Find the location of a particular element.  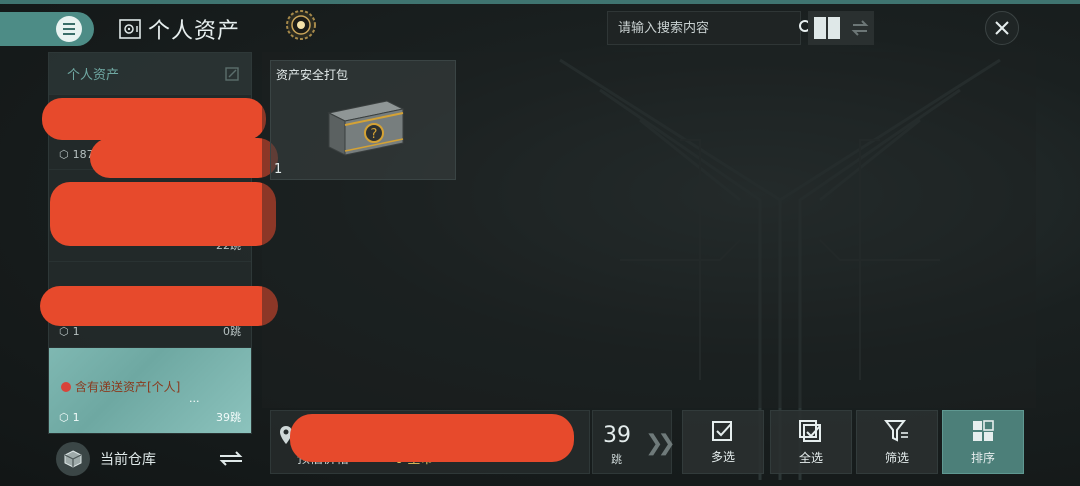

multi-select-button: 多选 is located at coordinates (723, 442).